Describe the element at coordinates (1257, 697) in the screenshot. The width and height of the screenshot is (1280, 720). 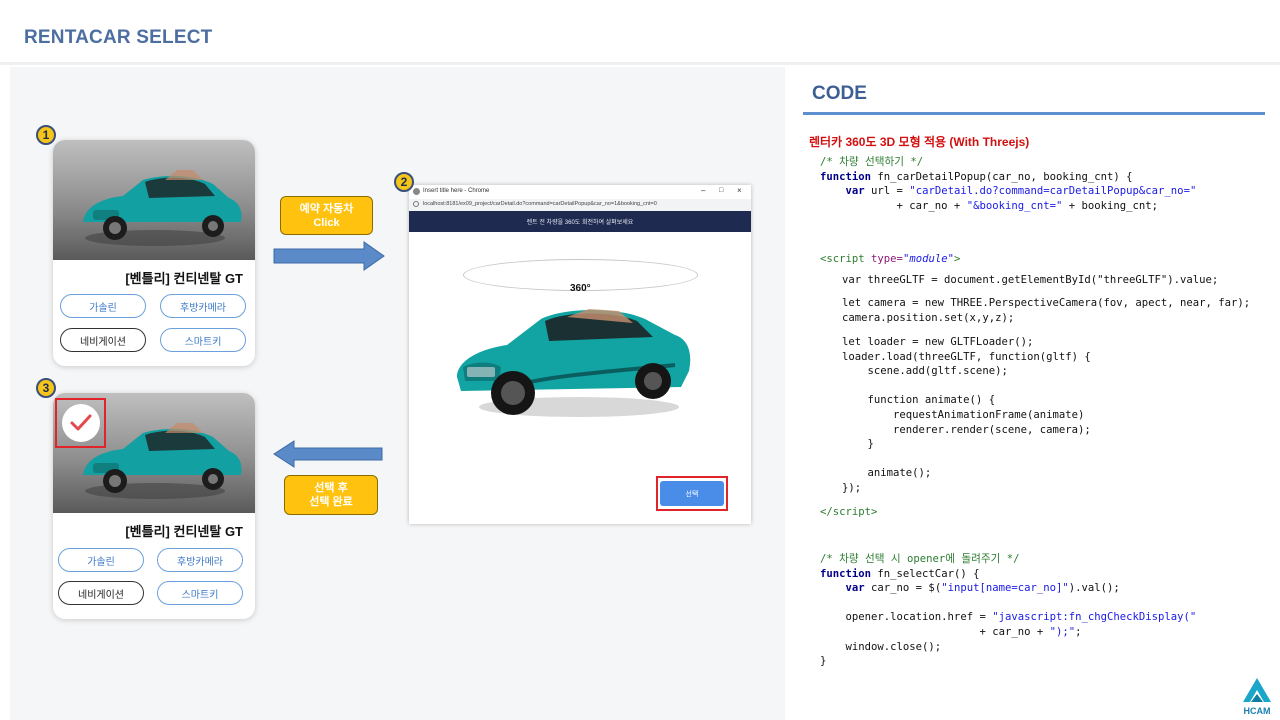
I see `hcam-logo: HCAM` at that location.